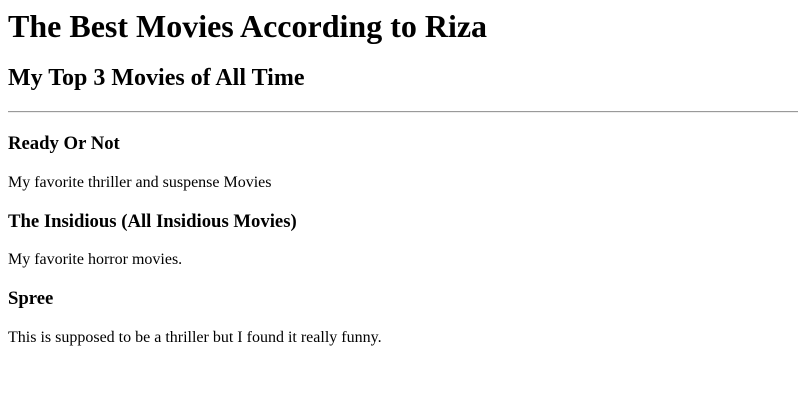  What do you see at coordinates (156, 78) in the screenshot?
I see `page-subtitle: My Top 3 Movies of All Time` at bounding box center [156, 78].